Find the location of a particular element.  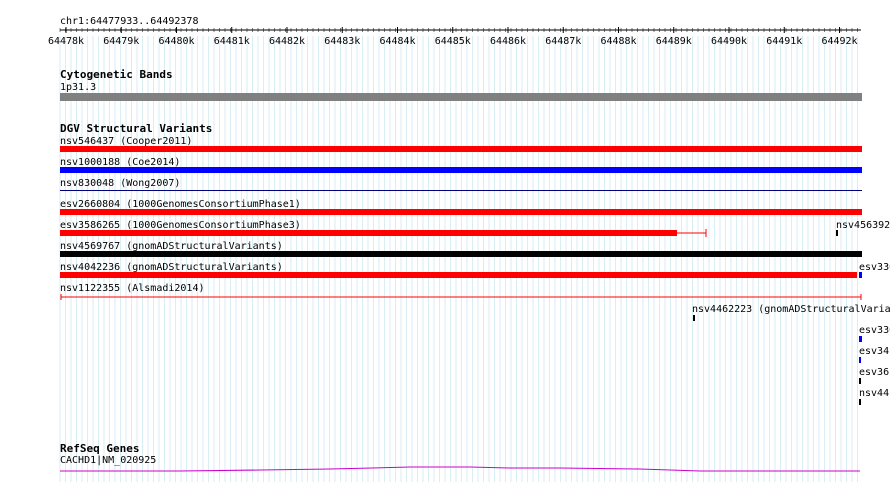

variant-label: nsv4569767 (gnomADStructuralVariants) is located at coordinates (171, 246).